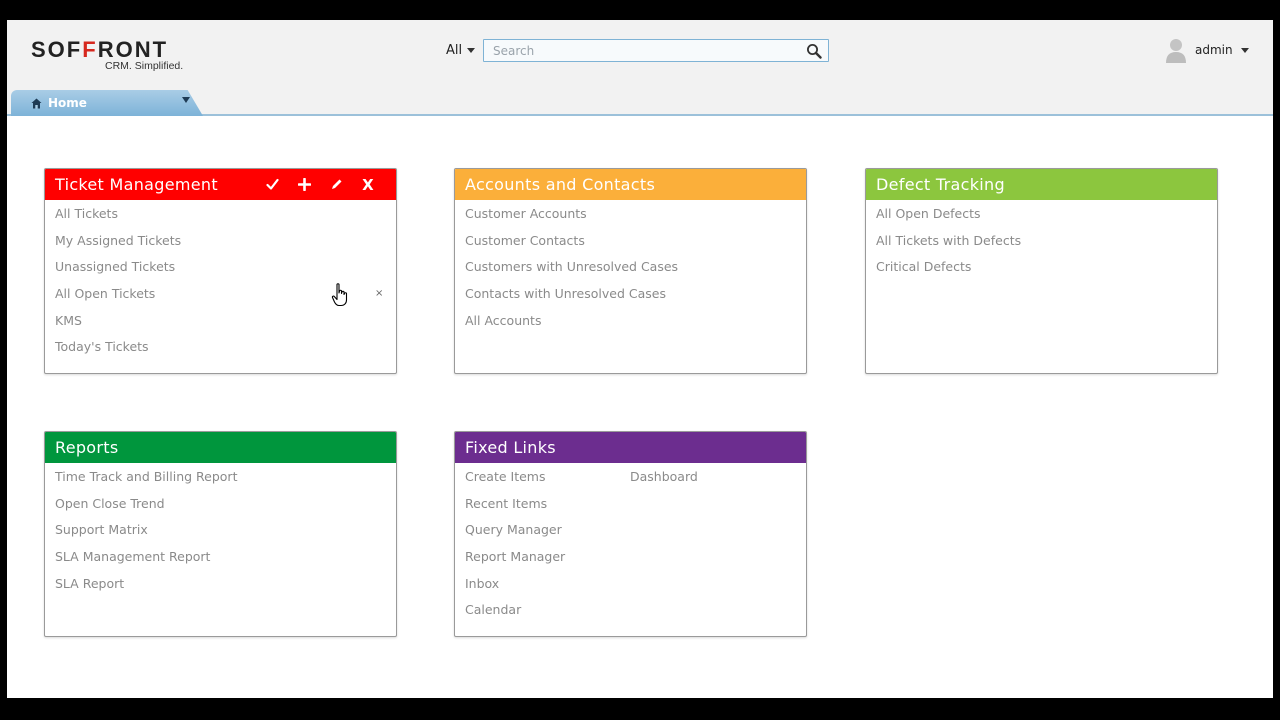  Describe the element at coordinates (57, 49) in the screenshot. I see `logo-part-1: SOF` at that location.